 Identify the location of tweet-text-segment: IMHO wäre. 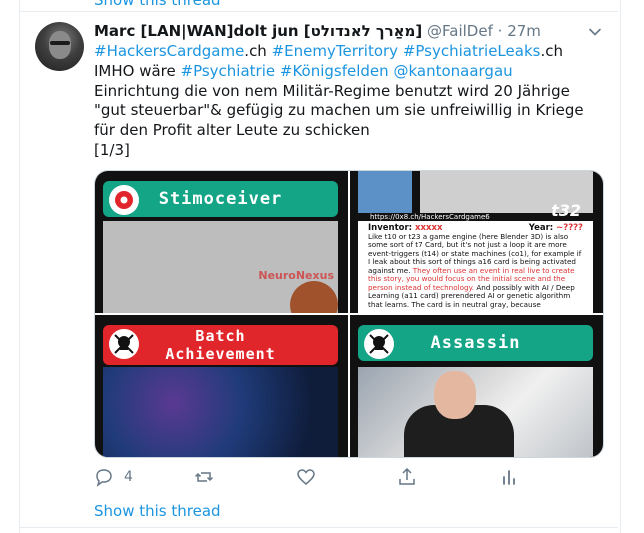
(137, 70).